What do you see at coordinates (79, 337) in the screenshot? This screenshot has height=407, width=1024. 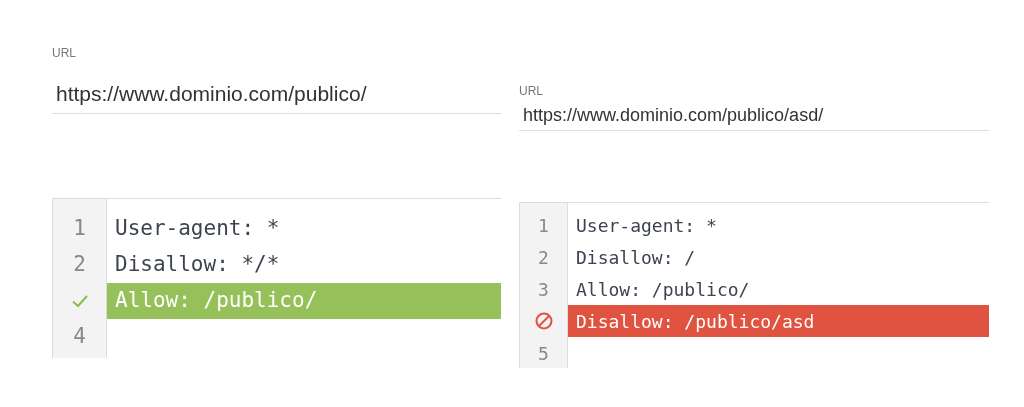 I see `line-number: 4` at bounding box center [79, 337].